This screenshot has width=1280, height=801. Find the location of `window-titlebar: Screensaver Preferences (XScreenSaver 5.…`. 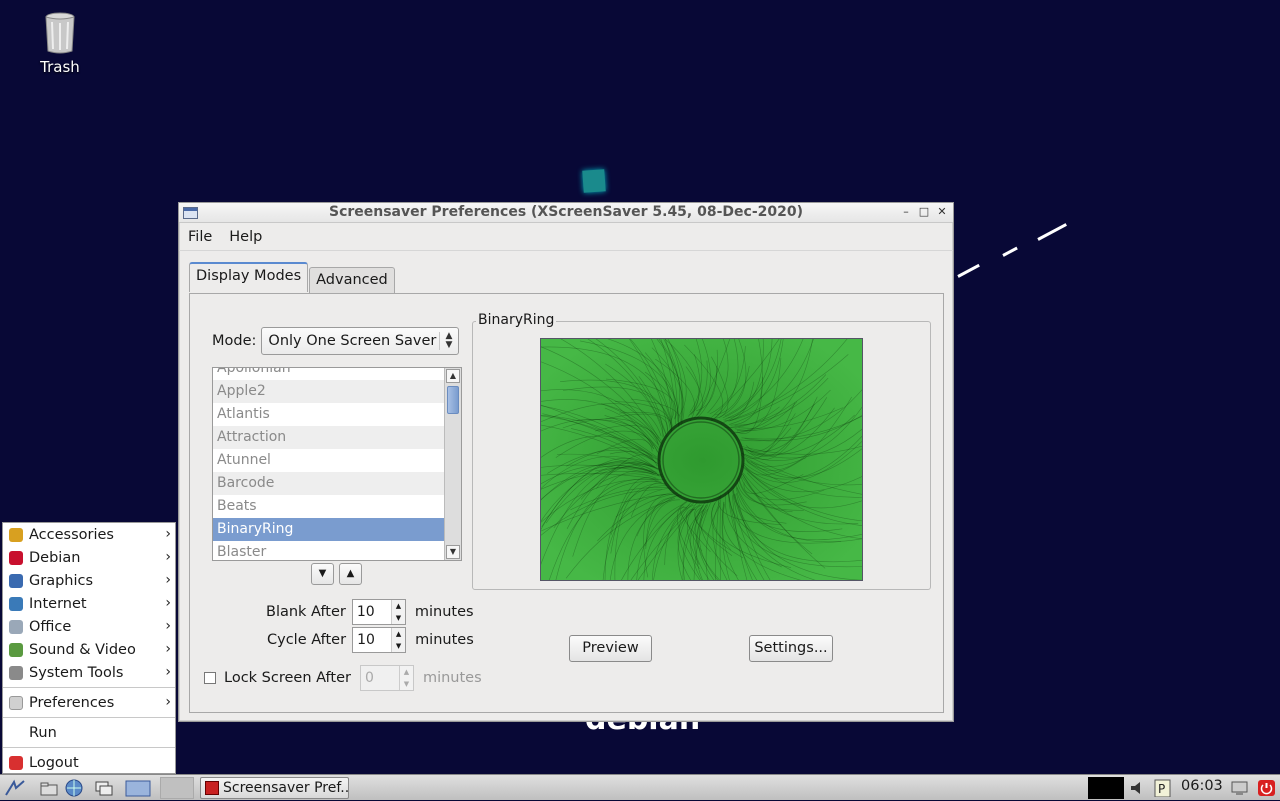

window-titlebar: Screensaver Preferences (XScreenSaver 5.… is located at coordinates (566, 213).